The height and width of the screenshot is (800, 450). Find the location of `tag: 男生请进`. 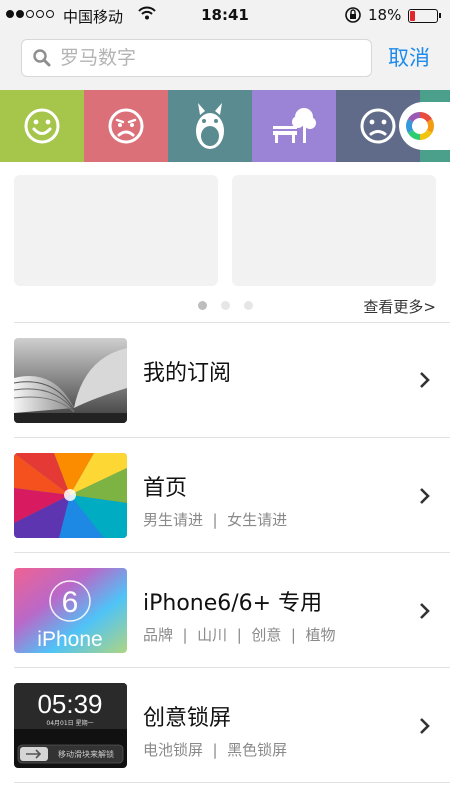

tag: 男生请进 is located at coordinates (173, 520).